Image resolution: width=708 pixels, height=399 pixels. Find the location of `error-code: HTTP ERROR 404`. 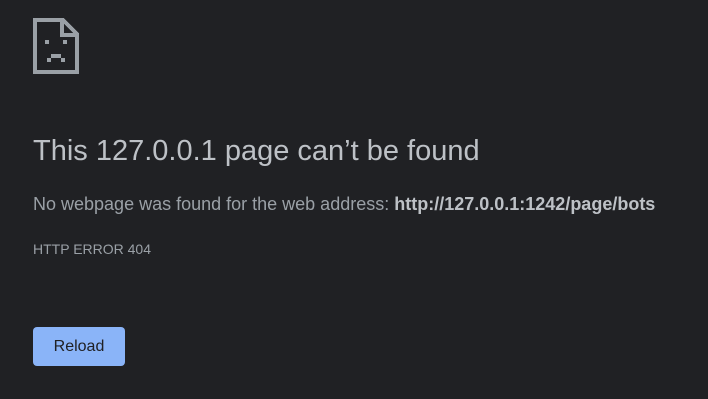

error-code: HTTP ERROR 404 is located at coordinates (92, 249).